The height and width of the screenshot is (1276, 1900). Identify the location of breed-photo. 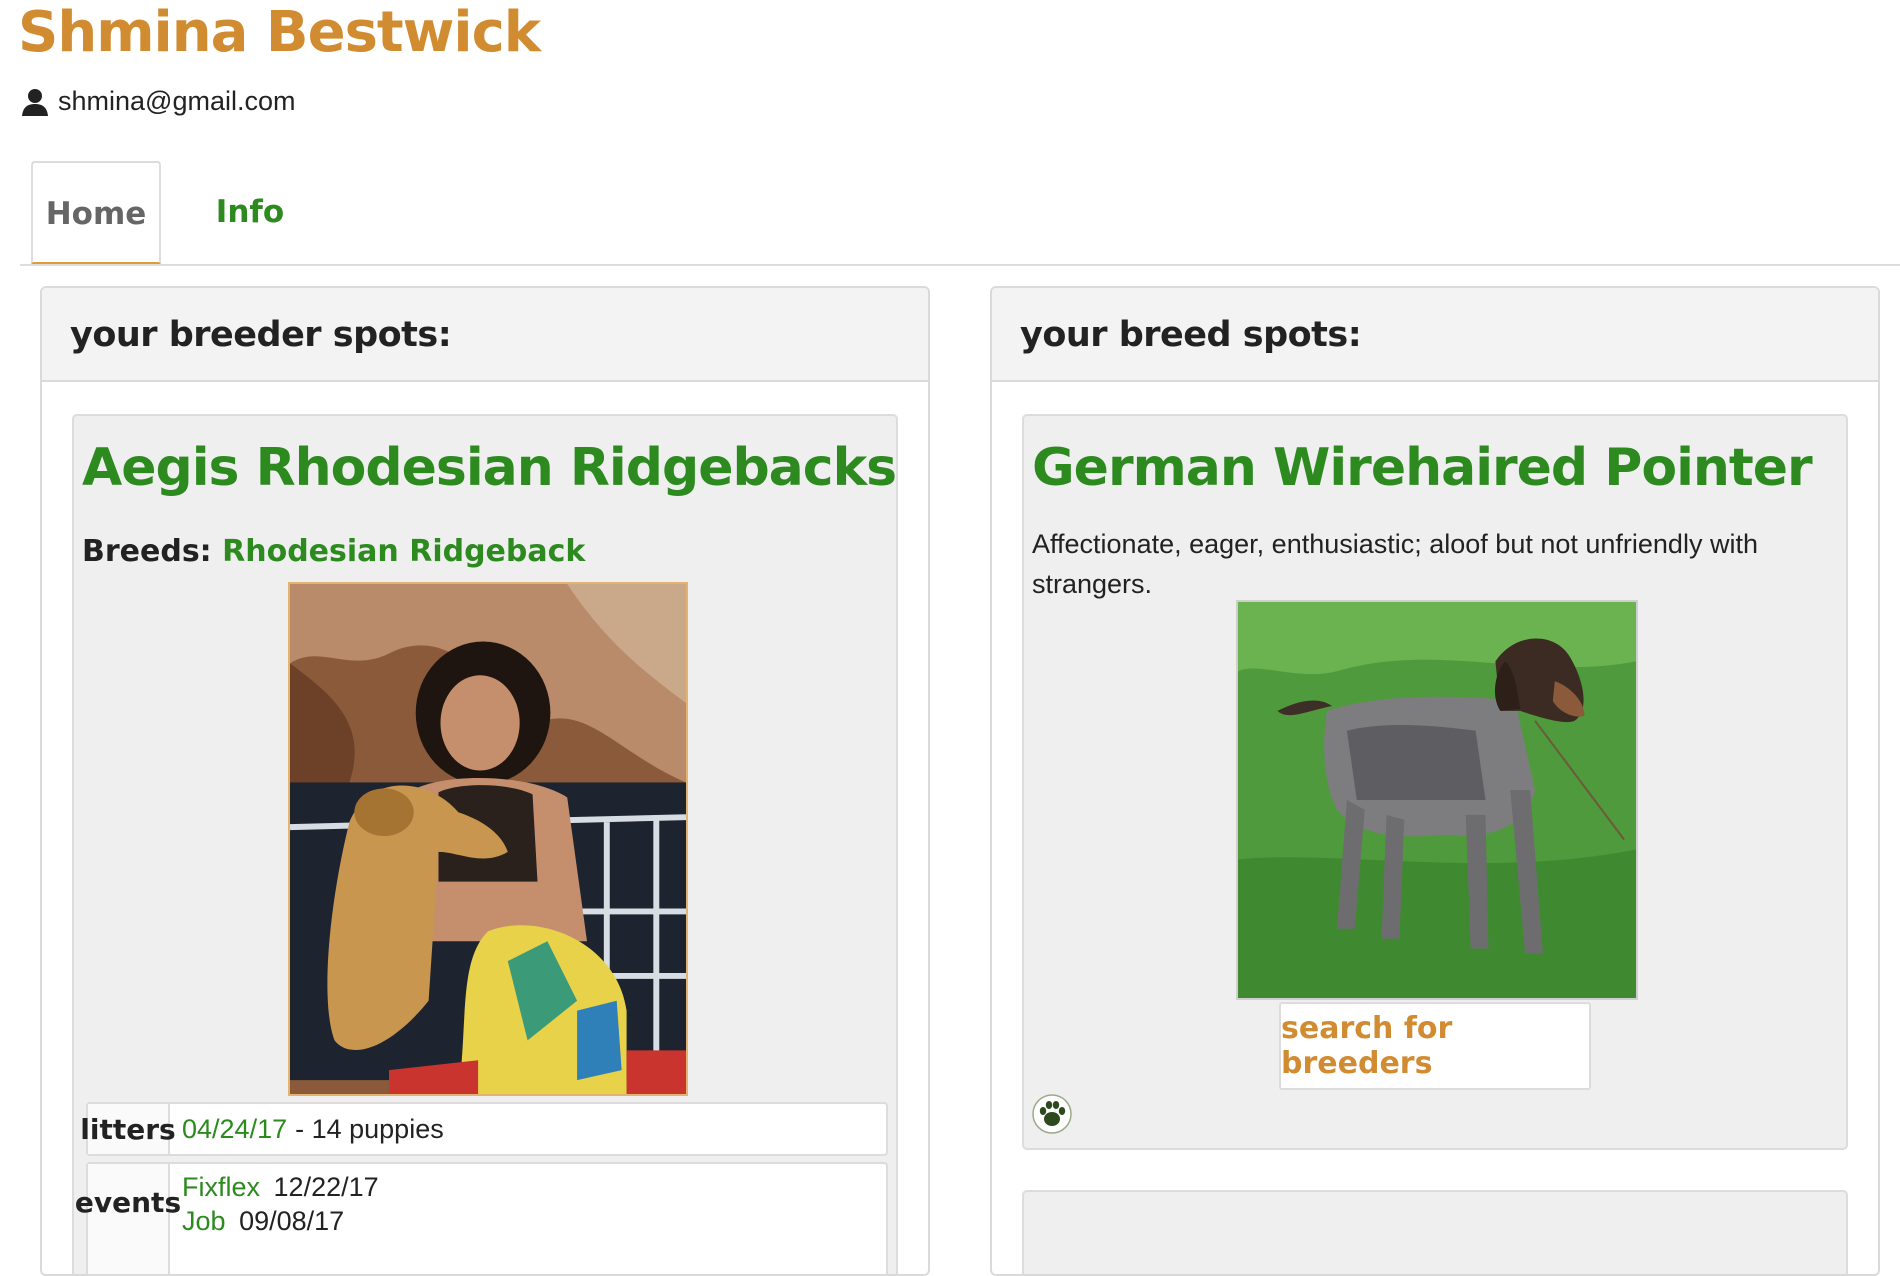
(1437, 800).